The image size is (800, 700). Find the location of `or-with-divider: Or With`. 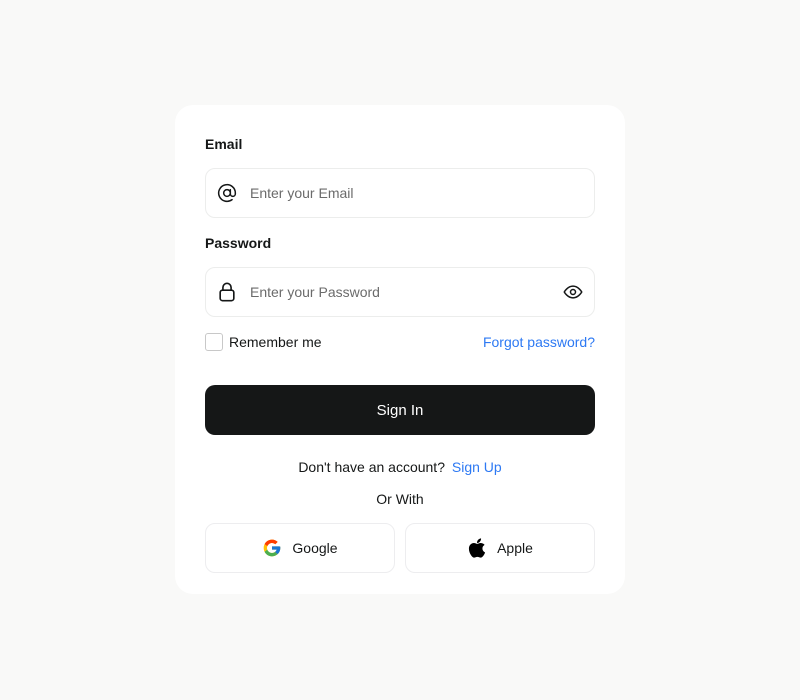

or-with-divider: Or With is located at coordinates (400, 499).